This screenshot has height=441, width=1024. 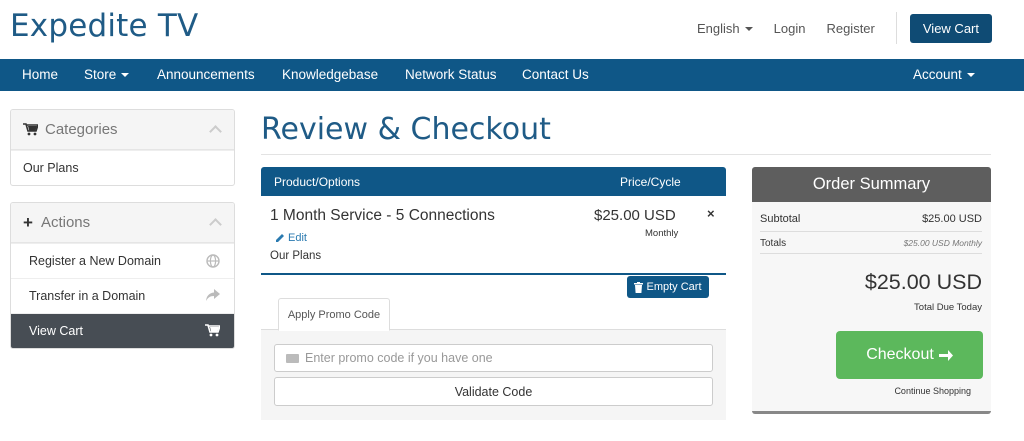 What do you see at coordinates (122, 130) in the screenshot?
I see `categories-panel-header: Categories` at bounding box center [122, 130].